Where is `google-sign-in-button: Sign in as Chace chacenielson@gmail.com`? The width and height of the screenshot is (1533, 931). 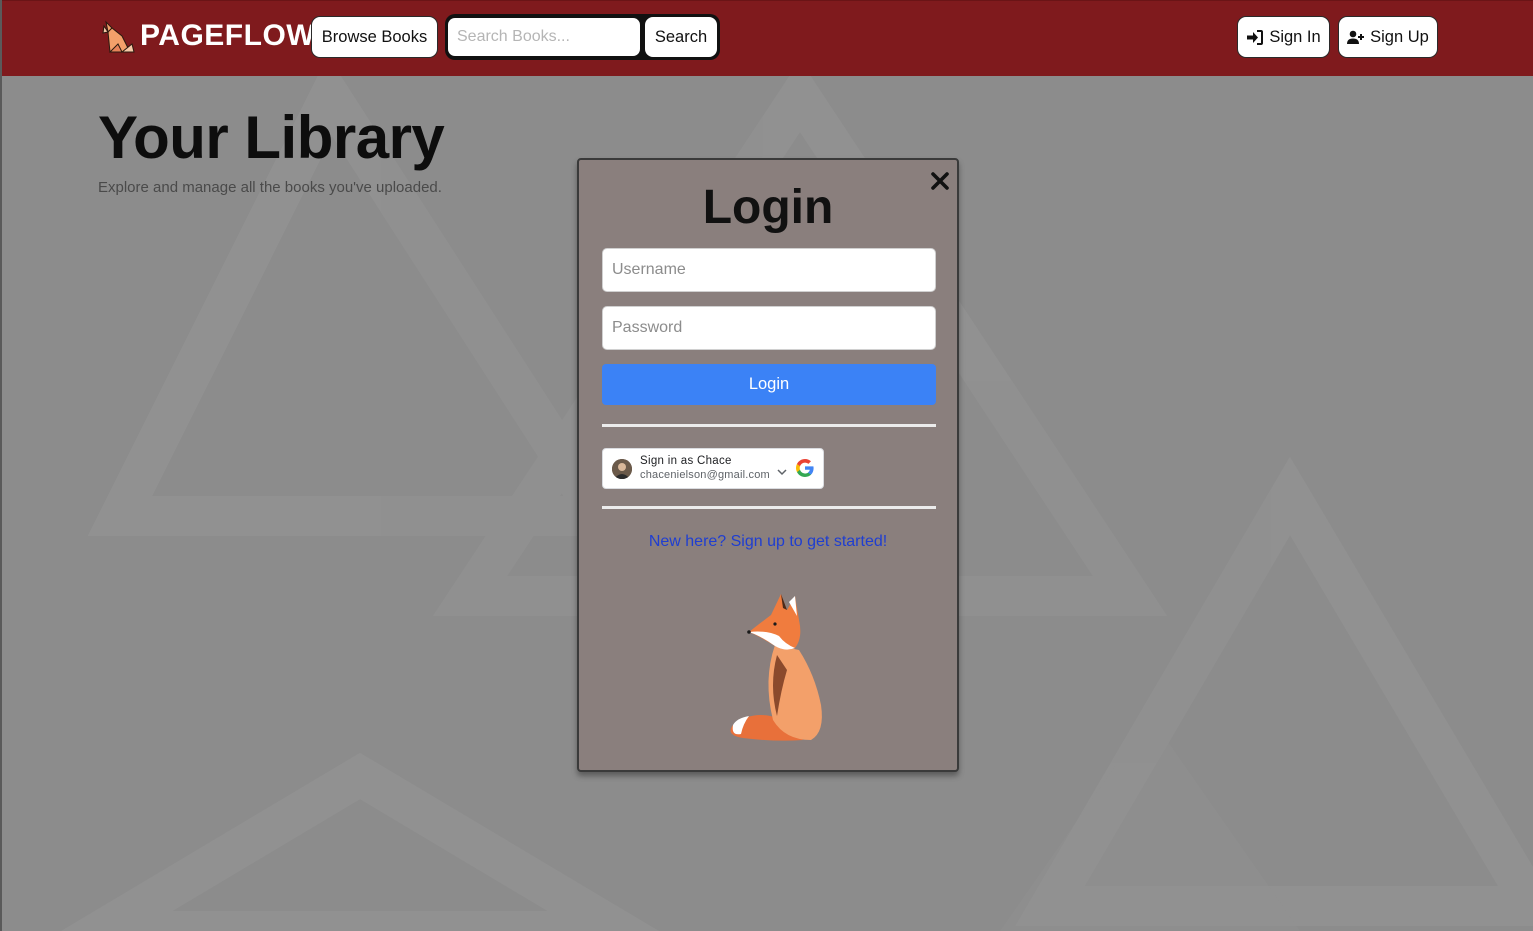 google-sign-in-button: Sign in as Chace chacenielson@gmail.com is located at coordinates (713, 468).